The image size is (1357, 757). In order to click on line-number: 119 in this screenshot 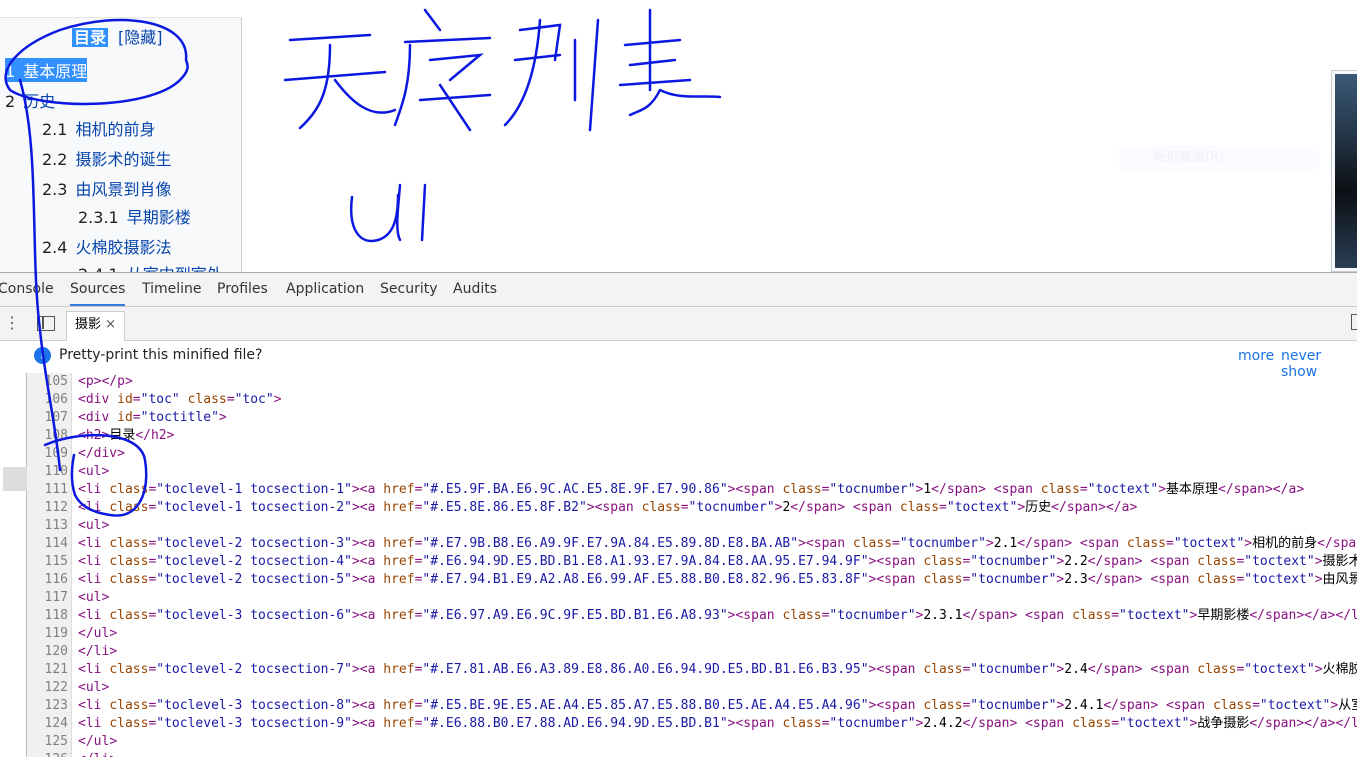, I will do `click(56, 633)`.